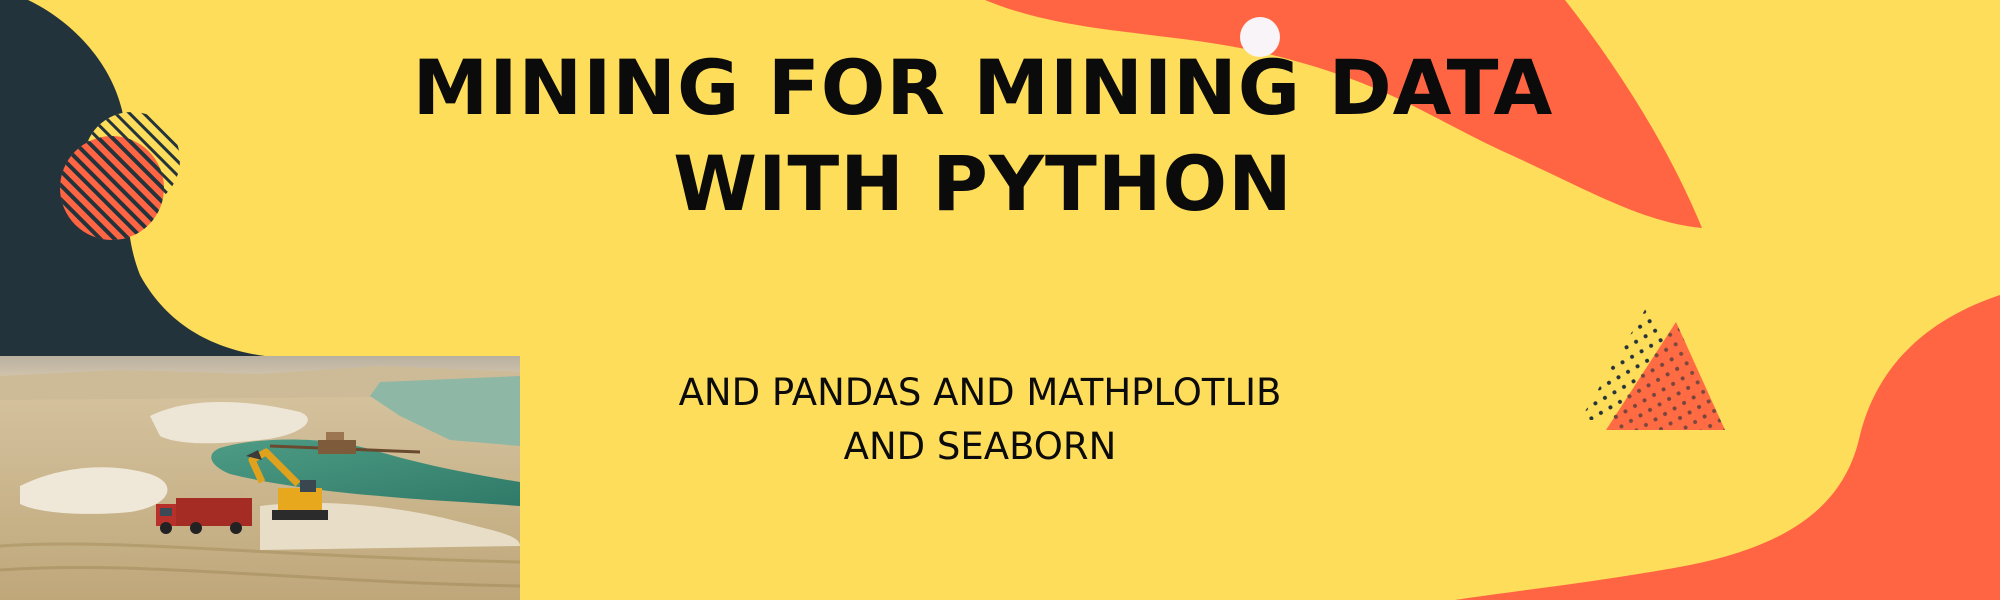 This screenshot has width=2000, height=600. Describe the element at coordinates (980, 392) in the screenshot. I see `subtitle-line-1: AND PANDAS AND MATHPLOTLIB` at that location.